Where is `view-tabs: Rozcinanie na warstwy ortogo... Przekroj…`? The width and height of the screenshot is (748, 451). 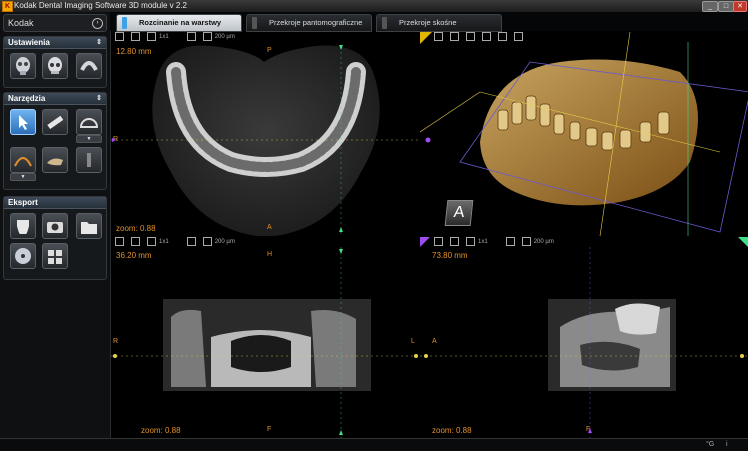 view-tabs: Rozcinanie na warstwy ortogo... Przekroj… is located at coordinates (429, 27).